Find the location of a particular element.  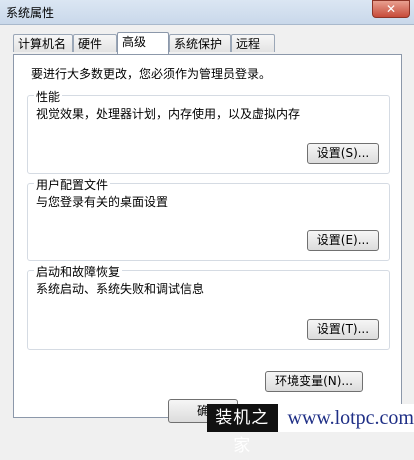

tab-remote: 远程 is located at coordinates (253, 43).